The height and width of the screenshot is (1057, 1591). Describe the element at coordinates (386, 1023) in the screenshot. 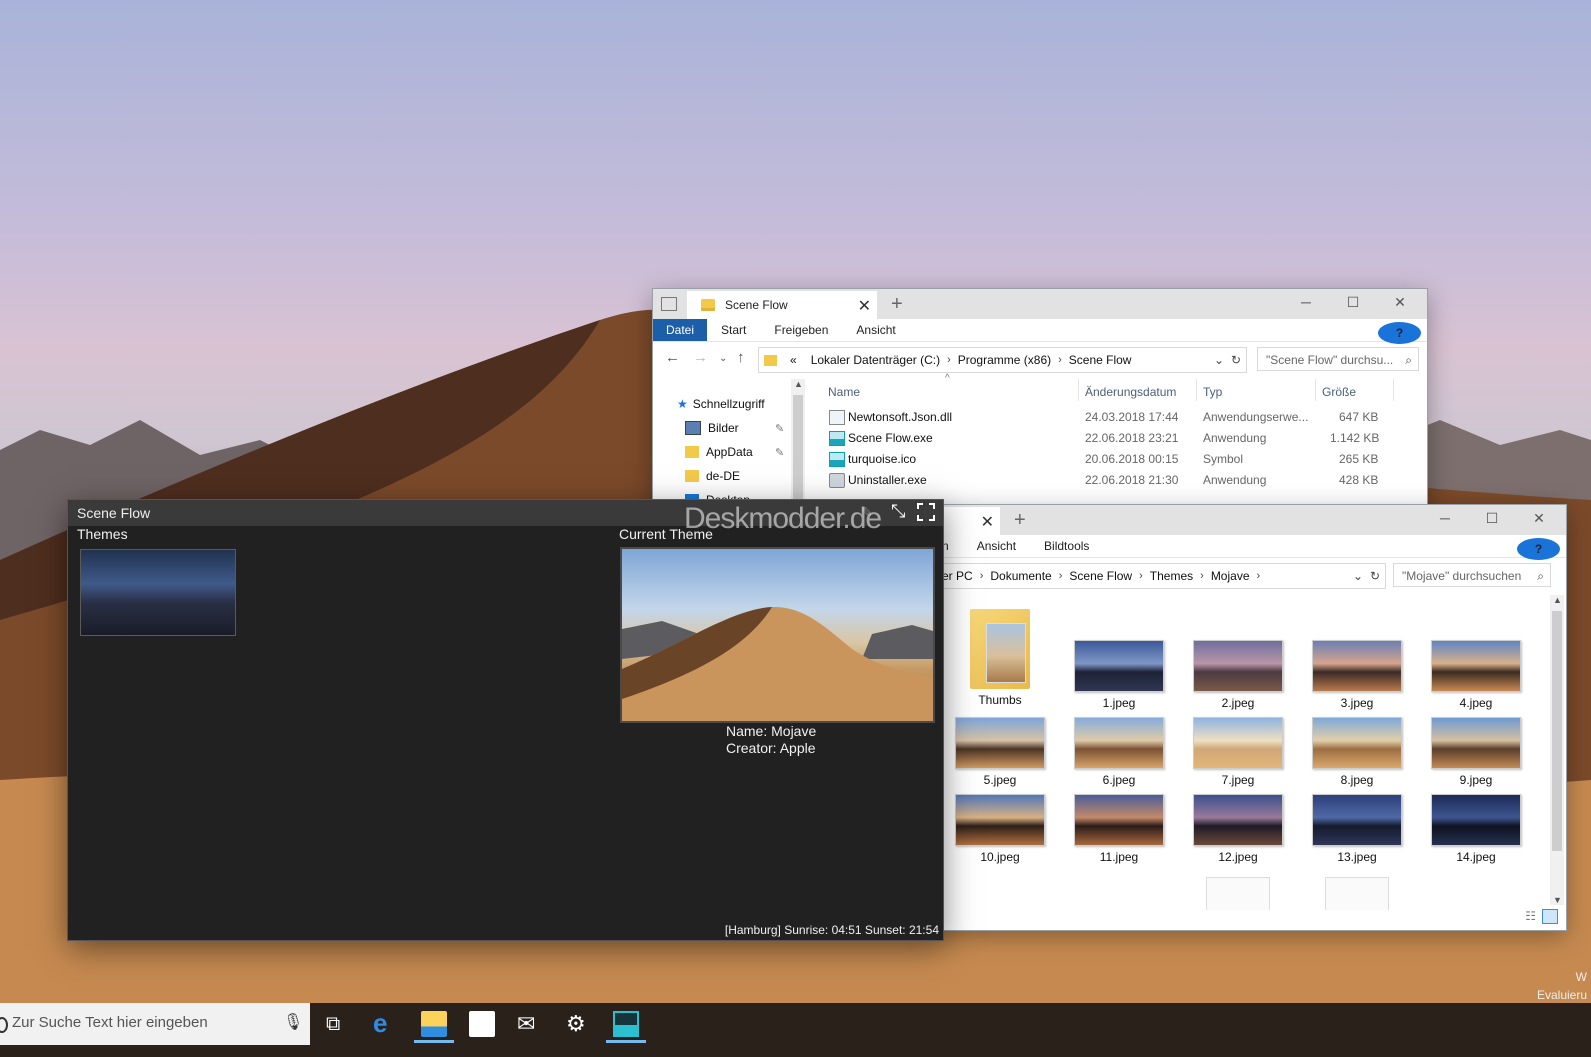

I see `edge-icon: e` at that location.